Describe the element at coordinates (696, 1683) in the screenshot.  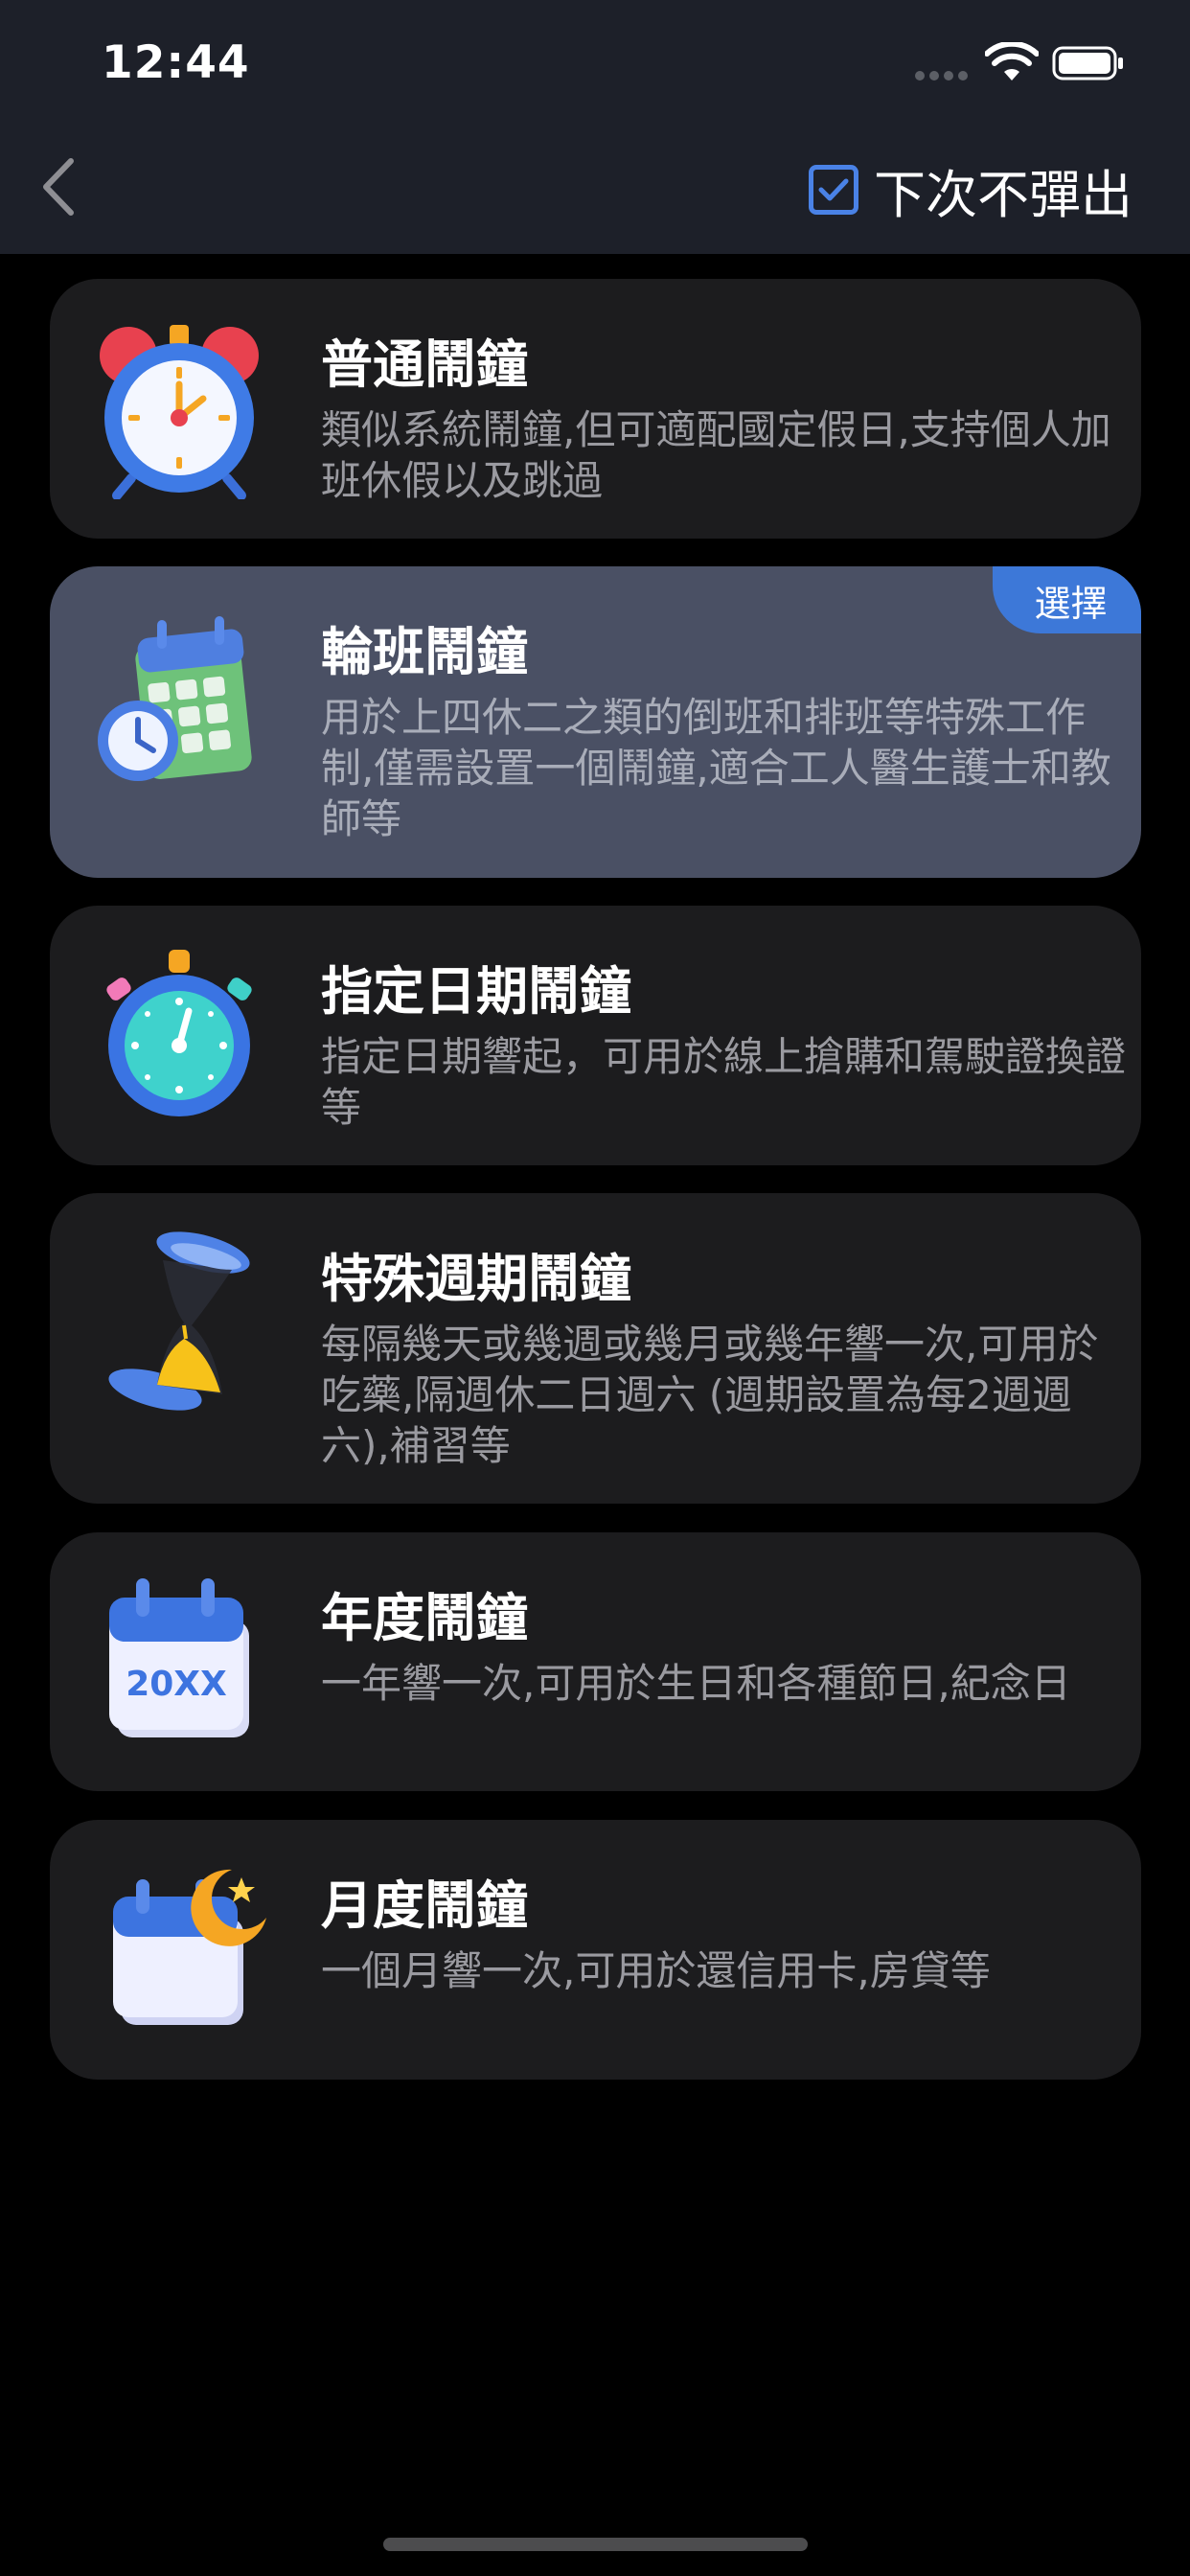
I see `card-description: 一年響一次,可用於生日和各種節日,紀念日` at that location.